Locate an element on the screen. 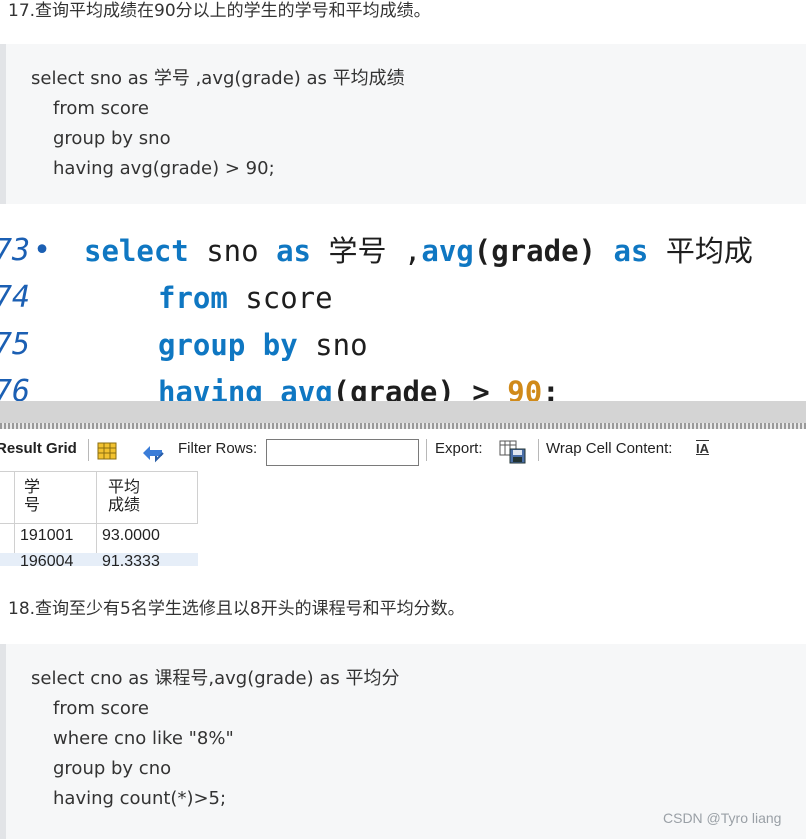  editor-line-73: select sno as 学号 ,avg(grade) as 平均成 is located at coordinates (418, 251).